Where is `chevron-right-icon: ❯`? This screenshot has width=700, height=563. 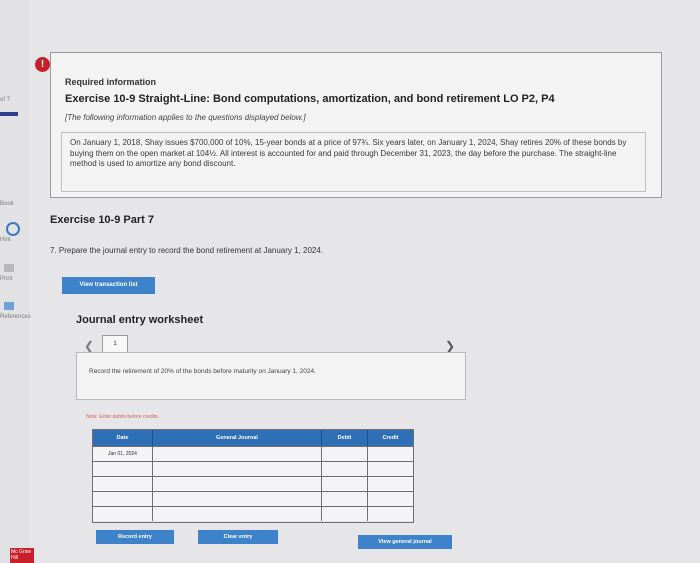
chevron-right-icon: ❯ is located at coordinates (450, 346).